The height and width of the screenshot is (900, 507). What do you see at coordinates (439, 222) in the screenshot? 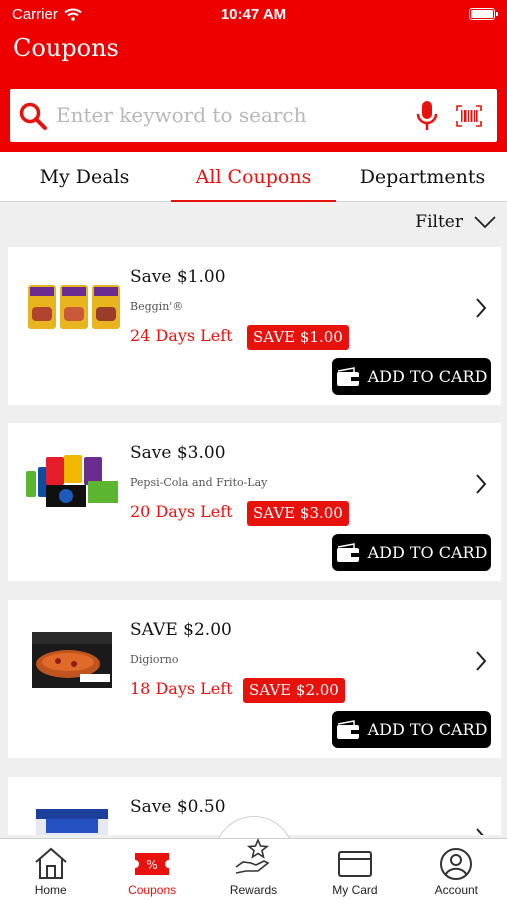
I see `filter-label: Filter` at bounding box center [439, 222].